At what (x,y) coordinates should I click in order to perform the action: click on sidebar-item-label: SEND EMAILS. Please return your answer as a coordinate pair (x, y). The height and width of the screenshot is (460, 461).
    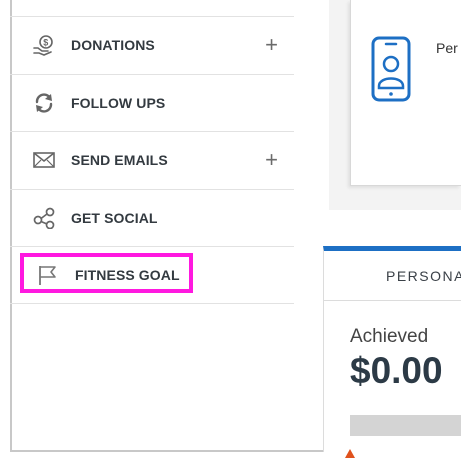
    Looking at the image, I should click on (119, 160).